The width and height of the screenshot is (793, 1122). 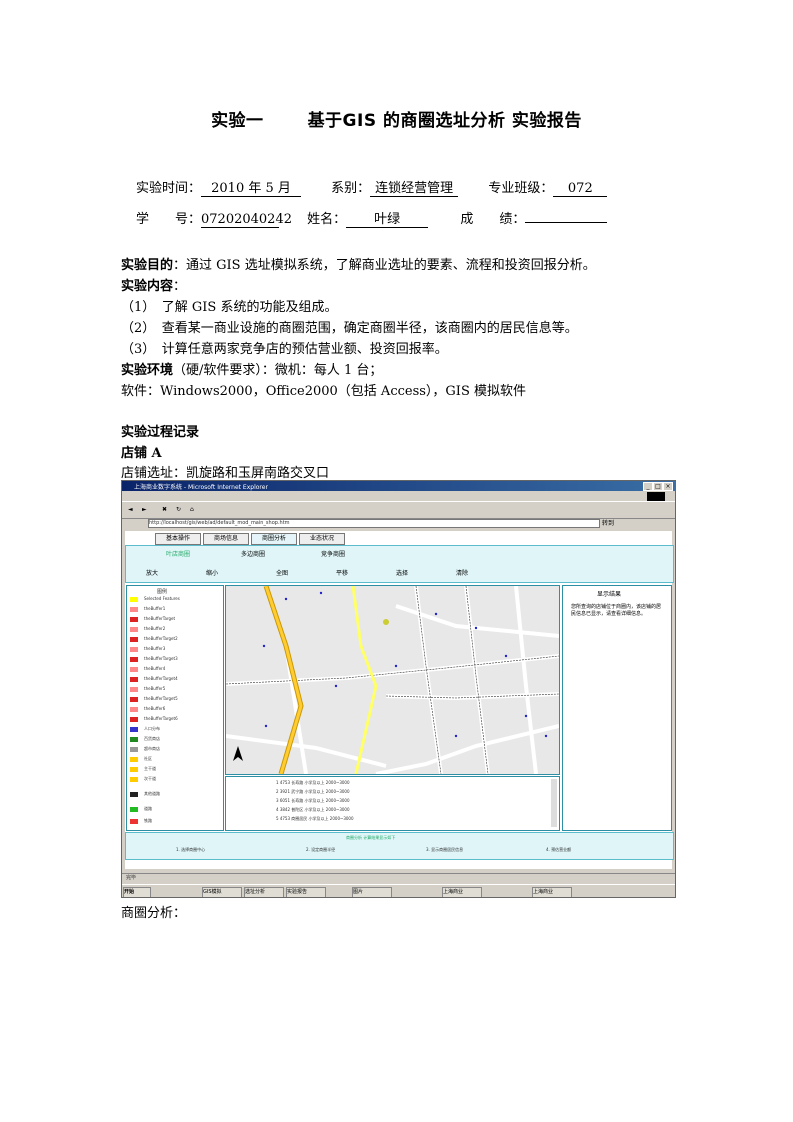 What do you see at coordinates (322, 539) in the screenshot?
I see `tab-business: 业态状况` at bounding box center [322, 539].